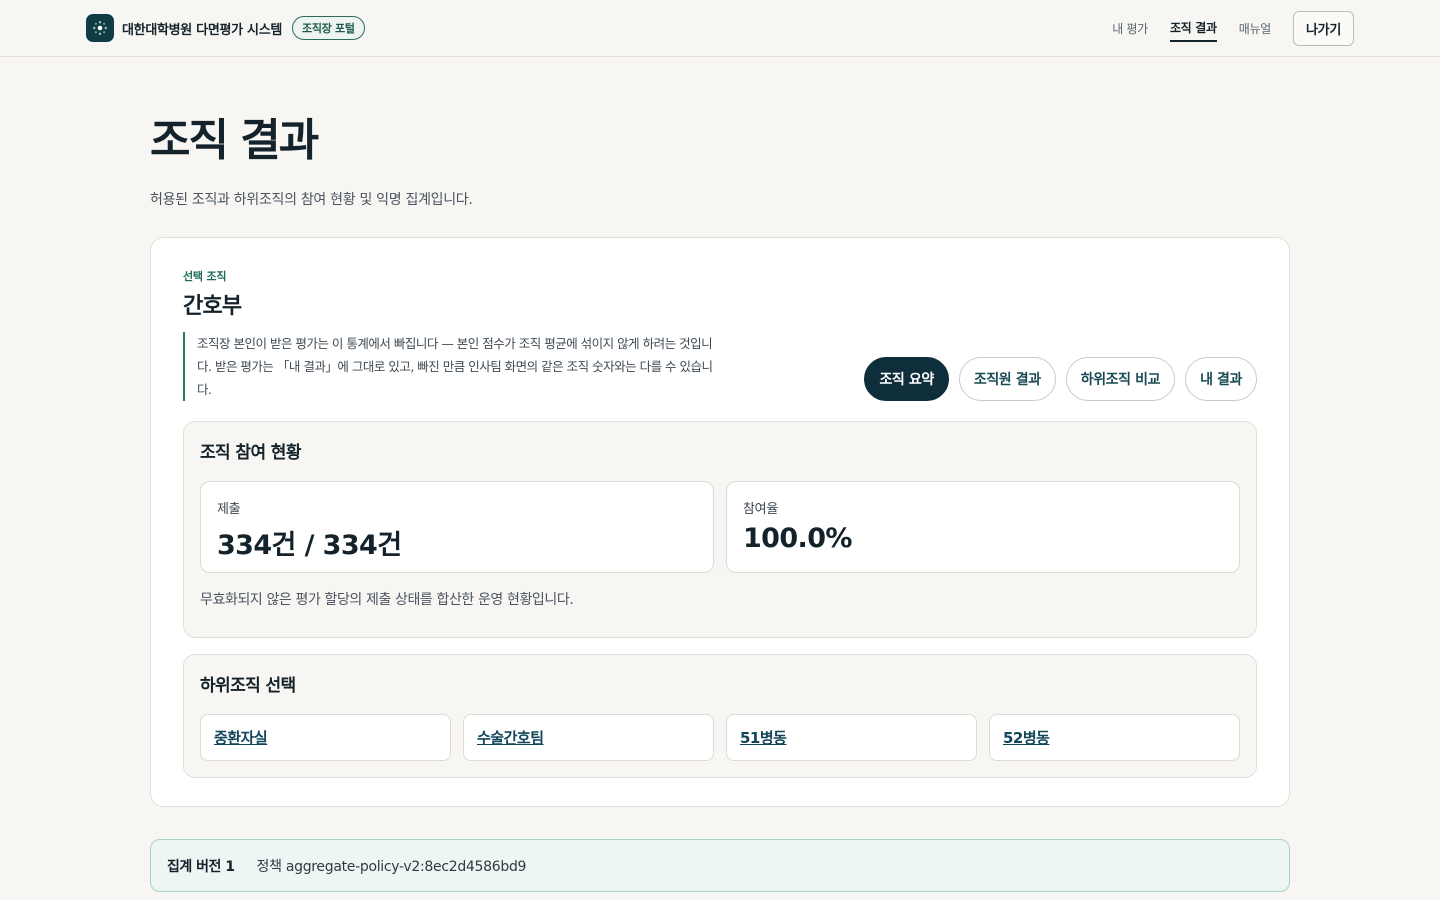  What do you see at coordinates (387, 600) in the screenshot?
I see `participation-note: 무효화되지 않은 평가 할당의 제출 상태를 합산한 운영 현황입니다.` at bounding box center [387, 600].